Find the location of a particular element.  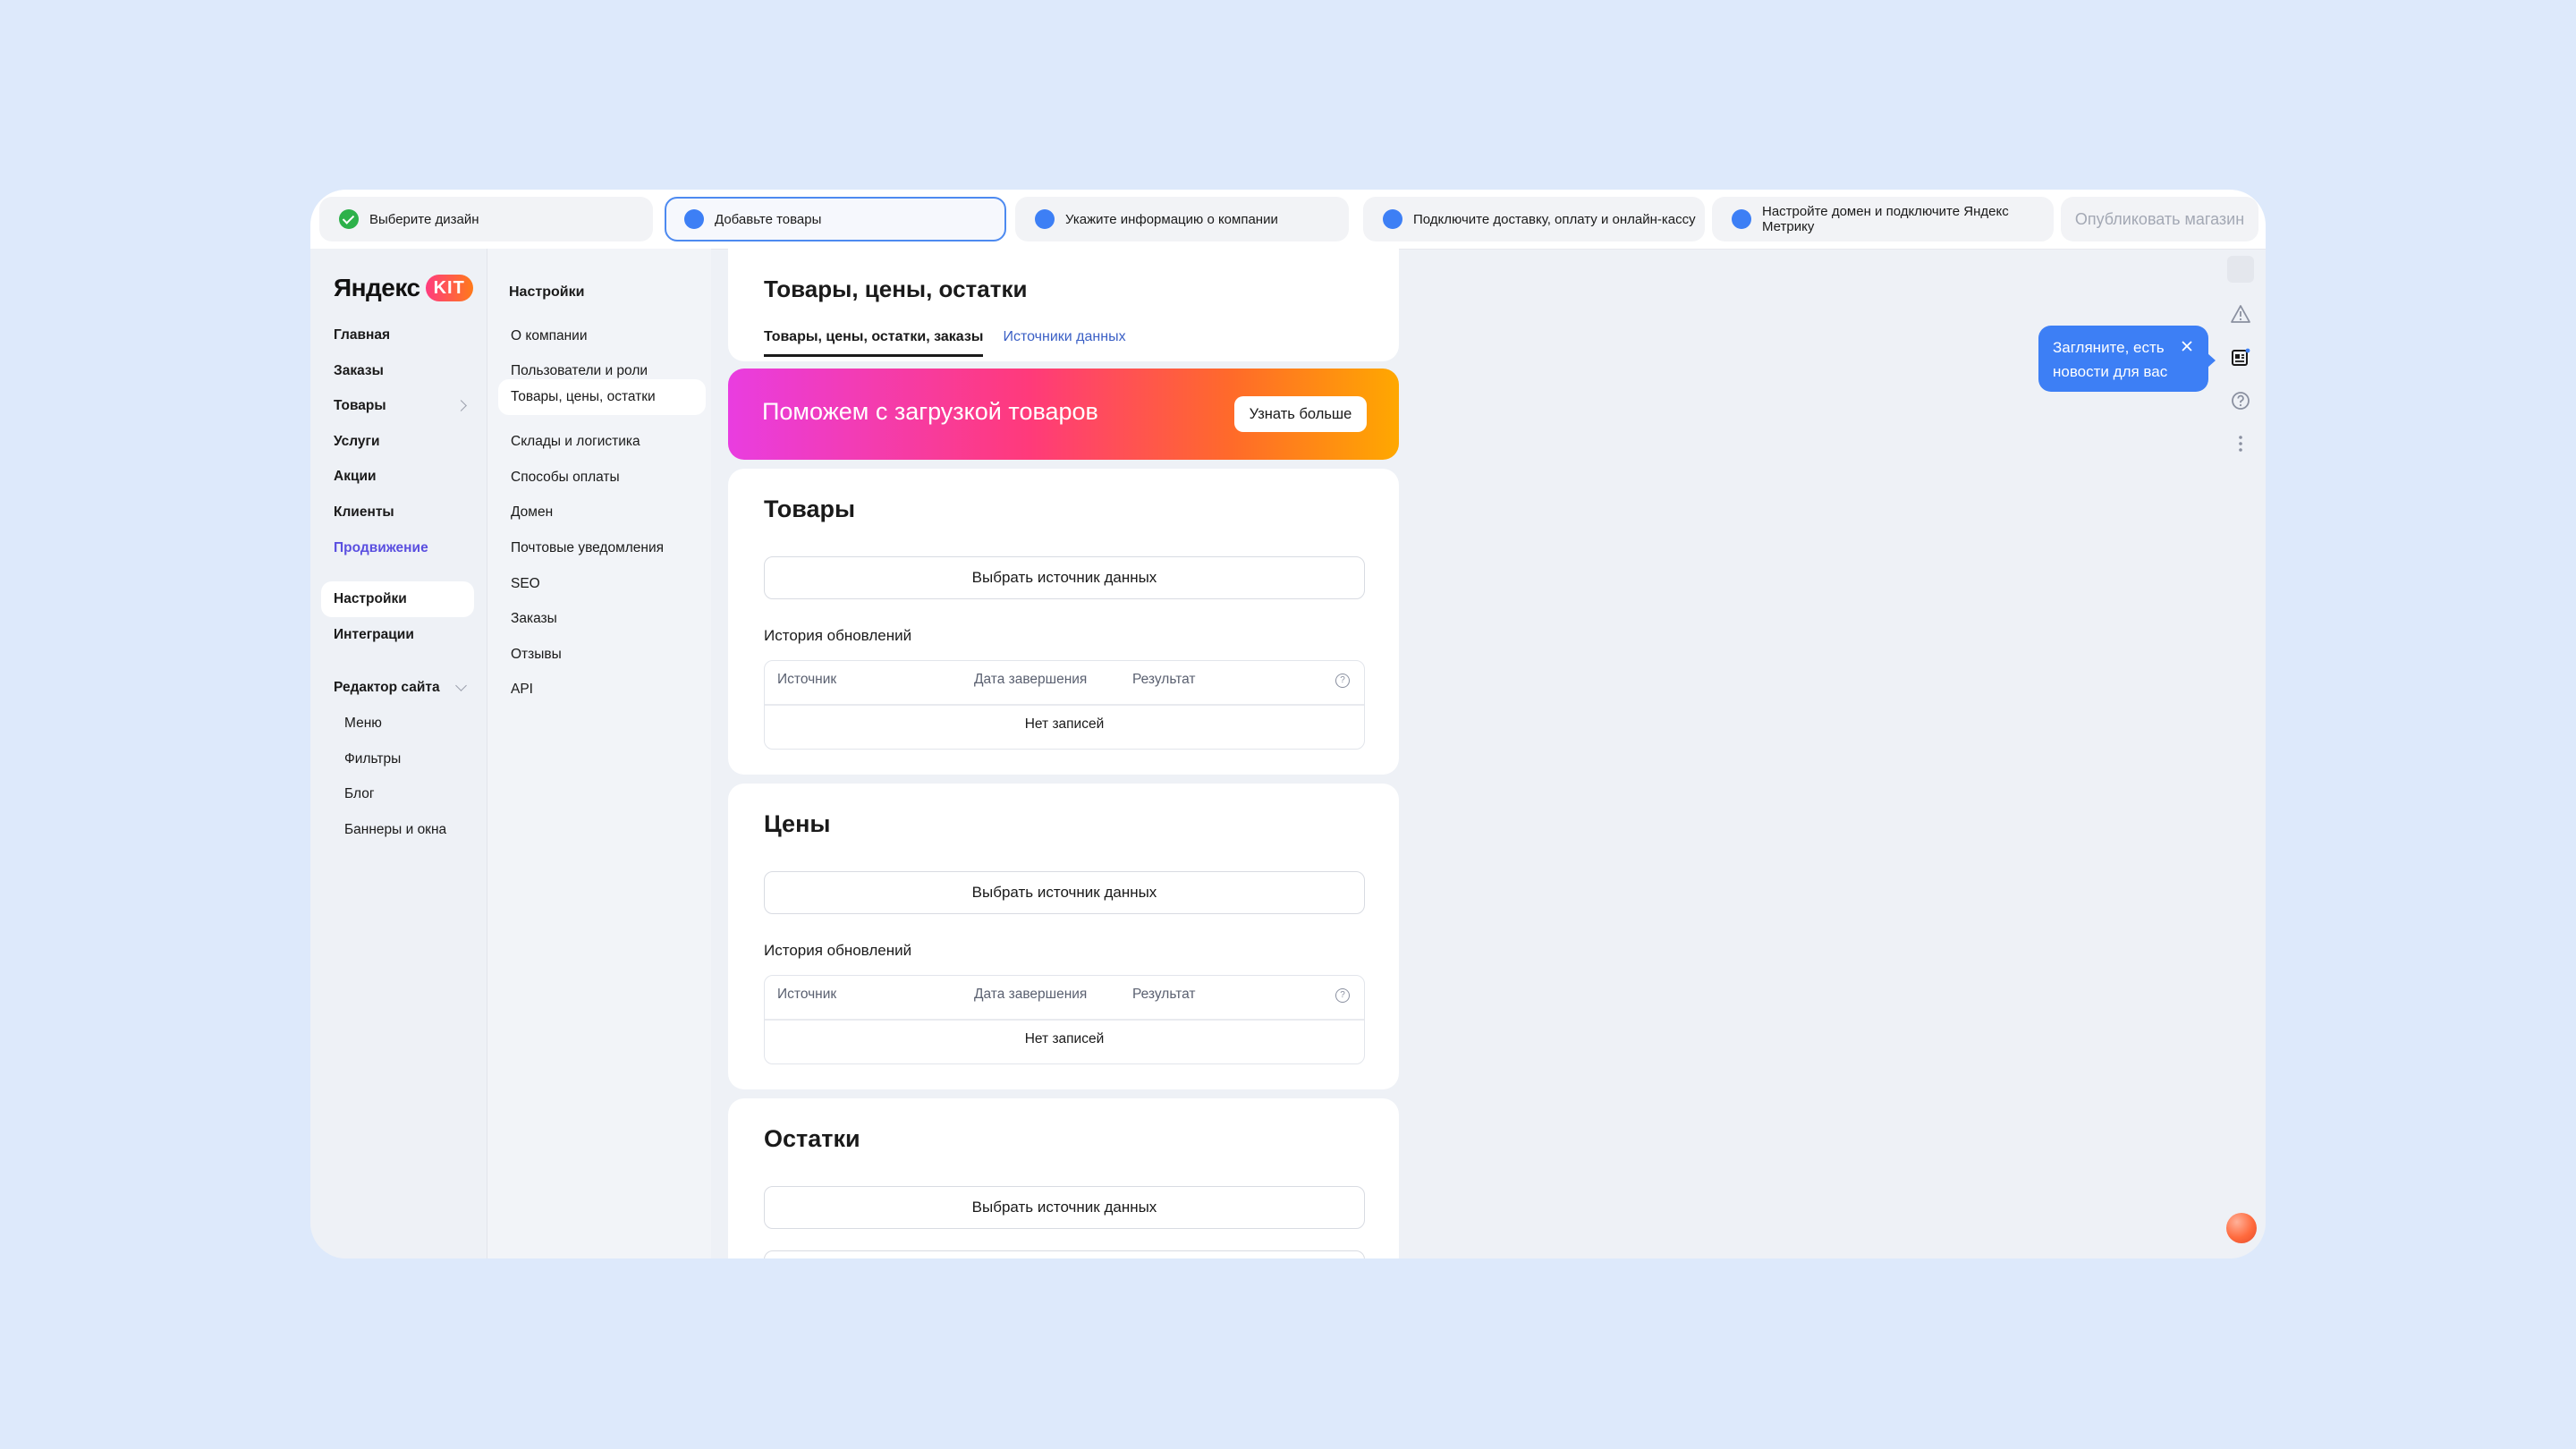

settings-item-api: API is located at coordinates (522, 689).